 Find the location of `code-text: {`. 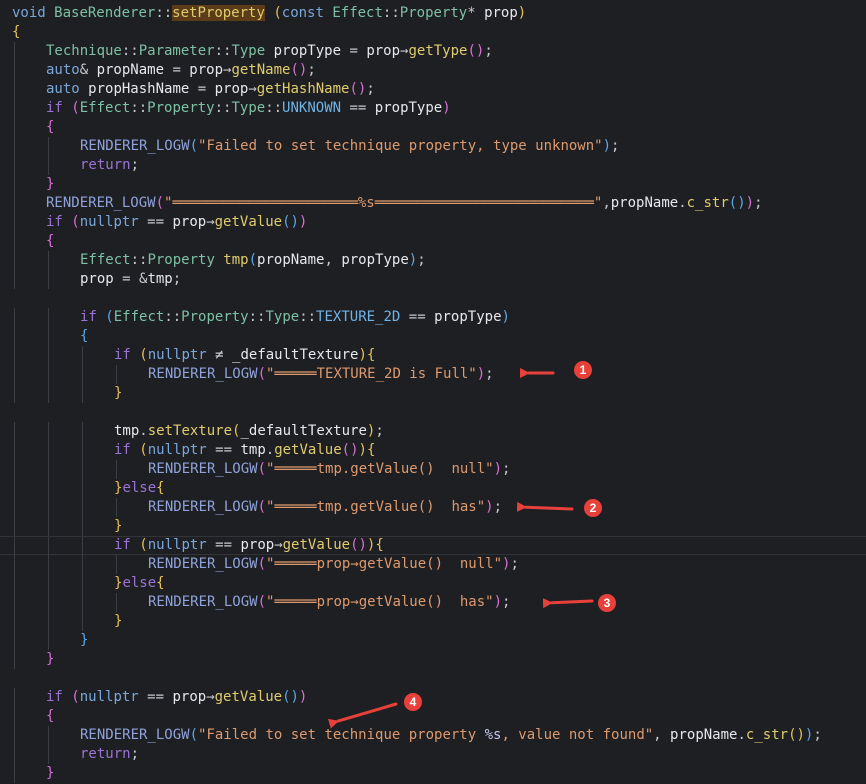

code-text: { is located at coordinates (50, 241).